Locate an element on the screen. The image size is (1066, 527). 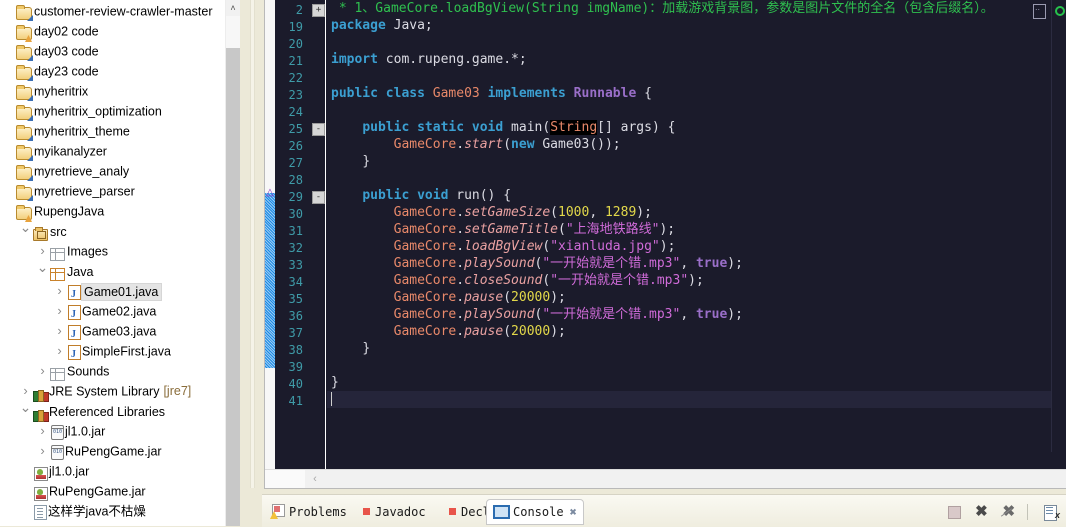
tree-item: RupengJava is located at coordinates (113, 211).